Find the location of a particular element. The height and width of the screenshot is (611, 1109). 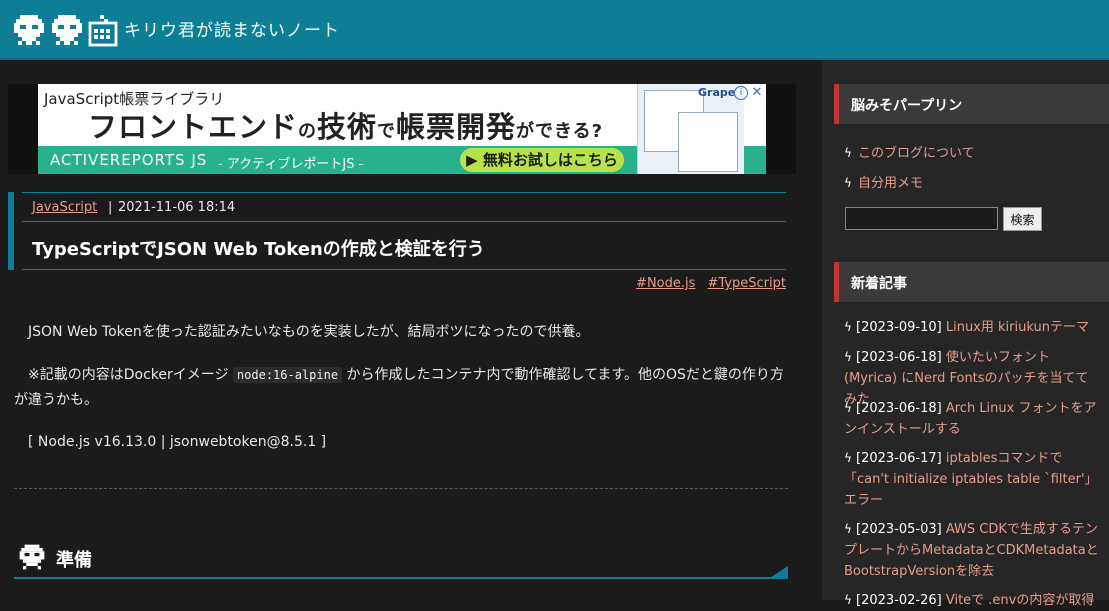

recent-date: [2023-05-03] is located at coordinates (899, 529).